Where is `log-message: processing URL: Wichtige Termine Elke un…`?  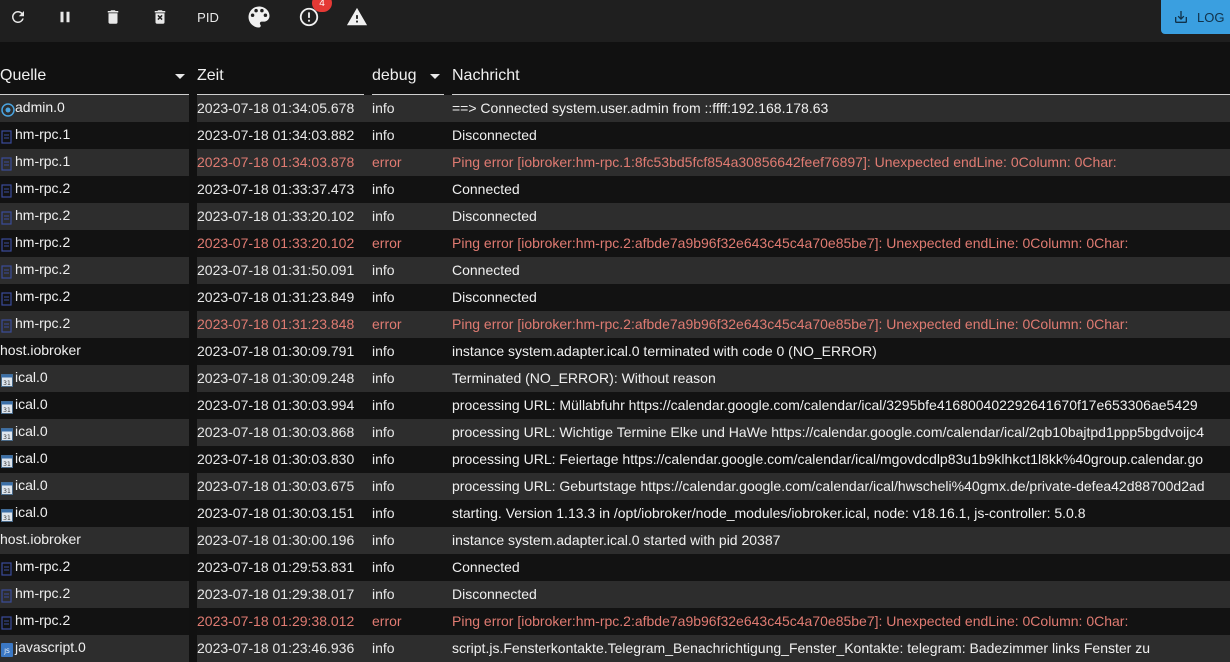 log-message: processing URL: Wichtige Termine Elke un… is located at coordinates (828, 432).